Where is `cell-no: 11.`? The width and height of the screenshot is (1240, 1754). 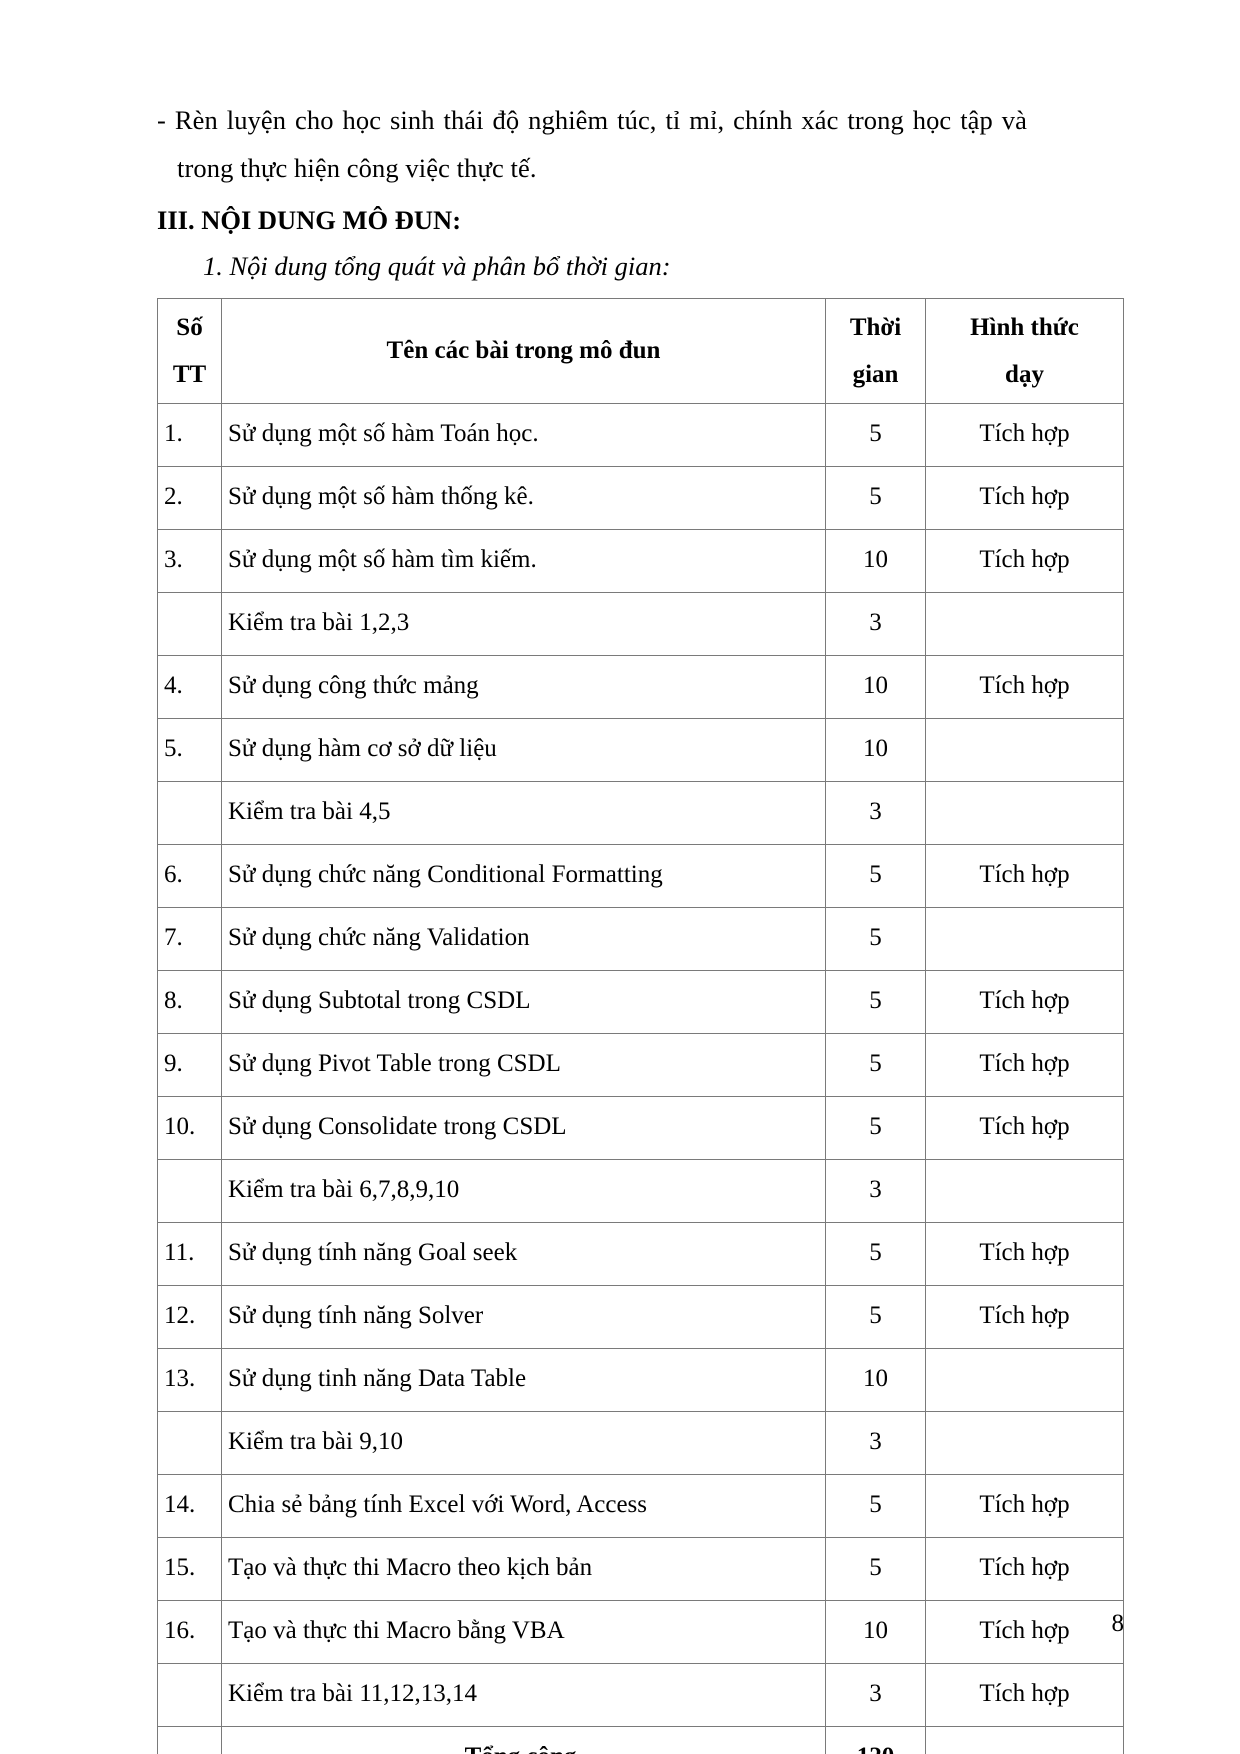
cell-no: 11. is located at coordinates (189, 1254).